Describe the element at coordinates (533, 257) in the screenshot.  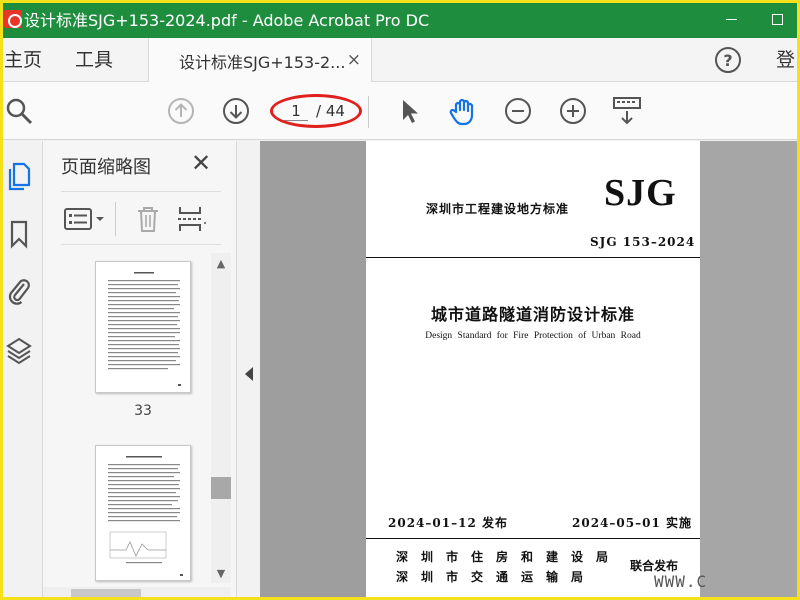
I see `header-rule` at that location.